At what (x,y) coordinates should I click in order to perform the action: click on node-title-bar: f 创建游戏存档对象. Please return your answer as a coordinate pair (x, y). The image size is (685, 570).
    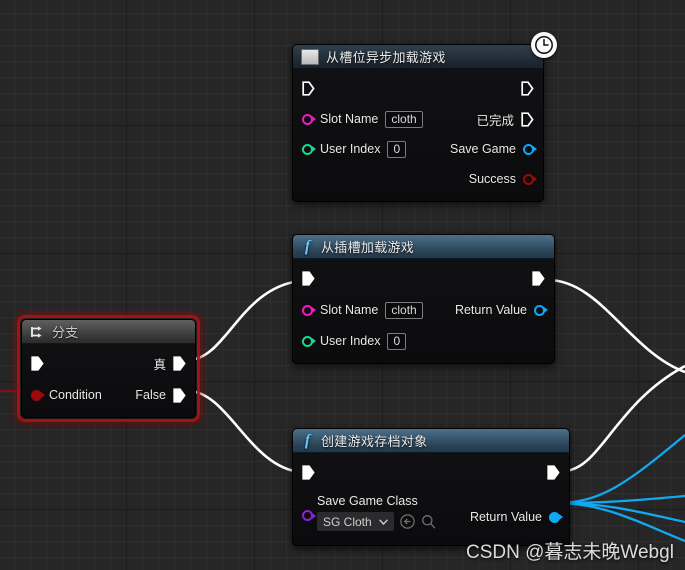
    Looking at the image, I should click on (431, 441).